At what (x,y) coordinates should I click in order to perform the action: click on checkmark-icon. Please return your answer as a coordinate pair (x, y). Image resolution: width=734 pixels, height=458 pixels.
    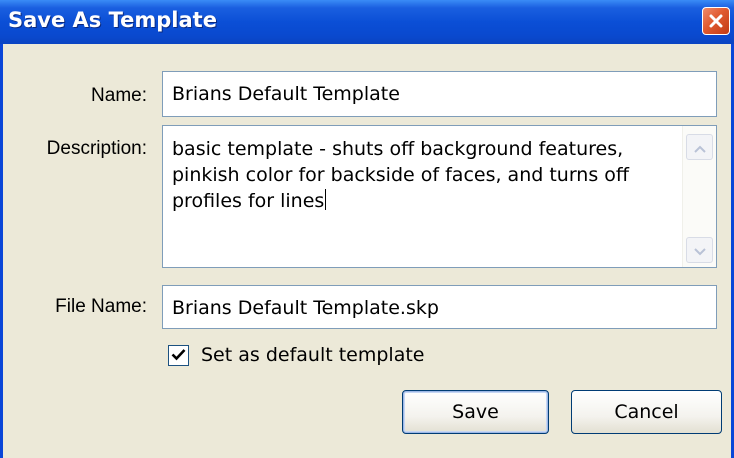
    Looking at the image, I should click on (178, 355).